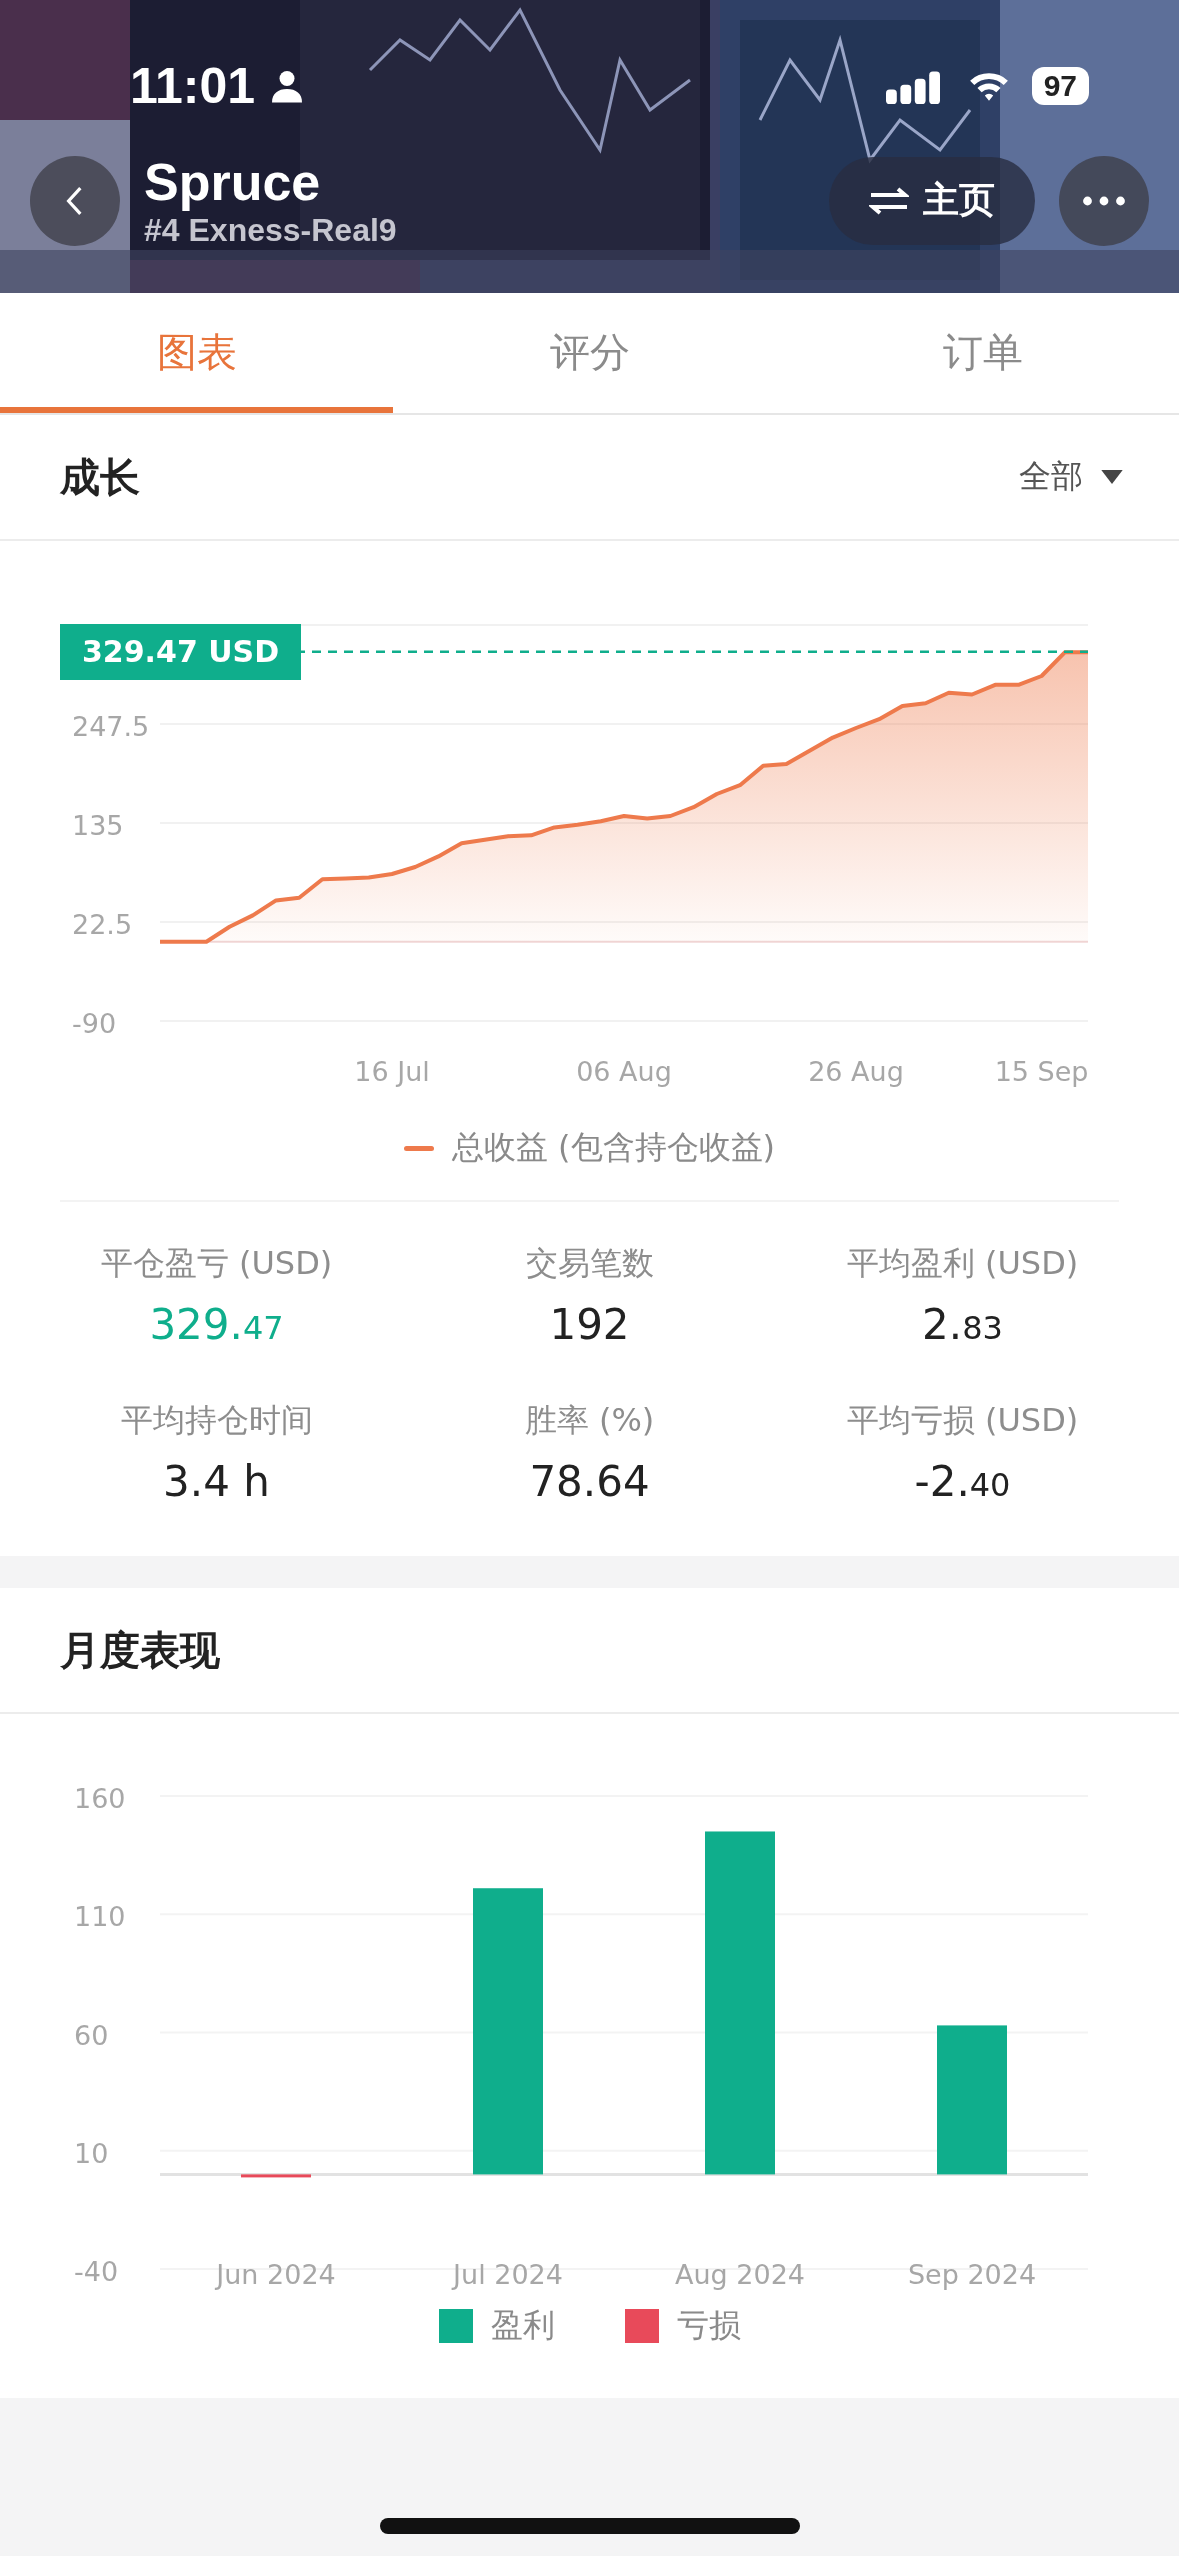  I want to click on value-badge: 329.47 USD, so click(181, 651).